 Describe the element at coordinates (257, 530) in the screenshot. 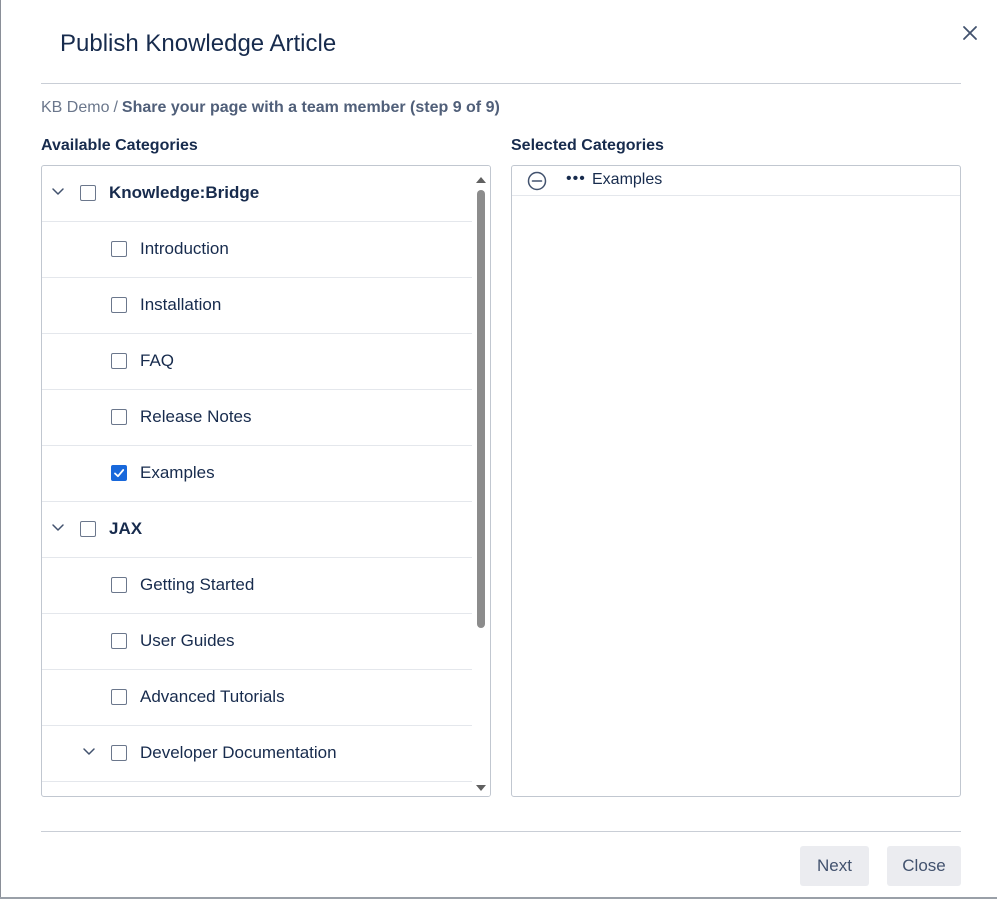

I see `tree-row: JAX` at that location.